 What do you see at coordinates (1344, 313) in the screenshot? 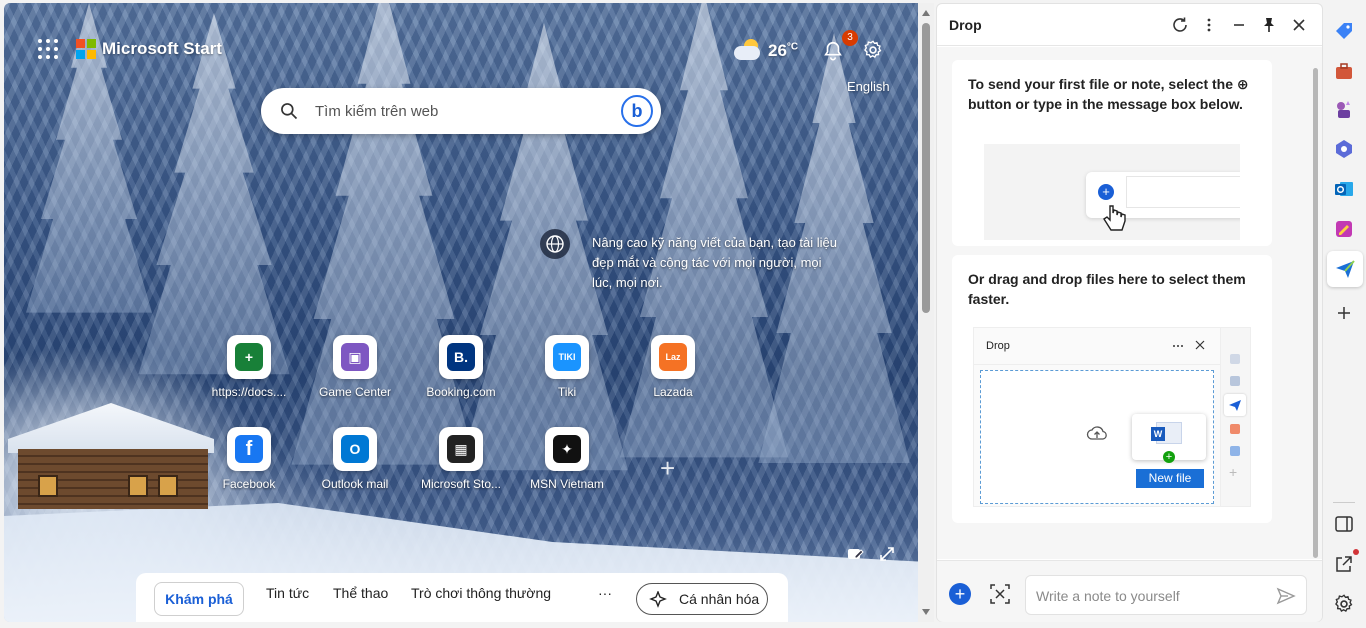
I see `add-icon` at bounding box center [1344, 313].